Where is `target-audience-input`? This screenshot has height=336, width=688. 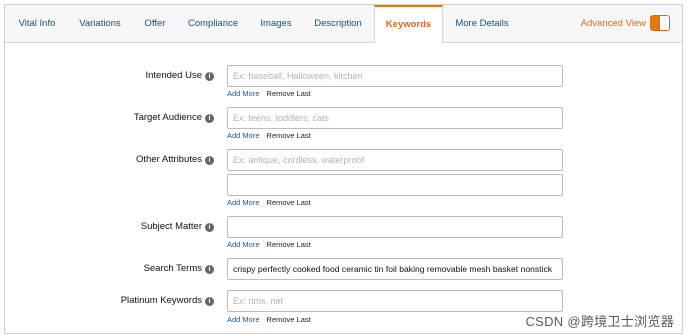 target-audience-input is located at coordinates (395, 118).